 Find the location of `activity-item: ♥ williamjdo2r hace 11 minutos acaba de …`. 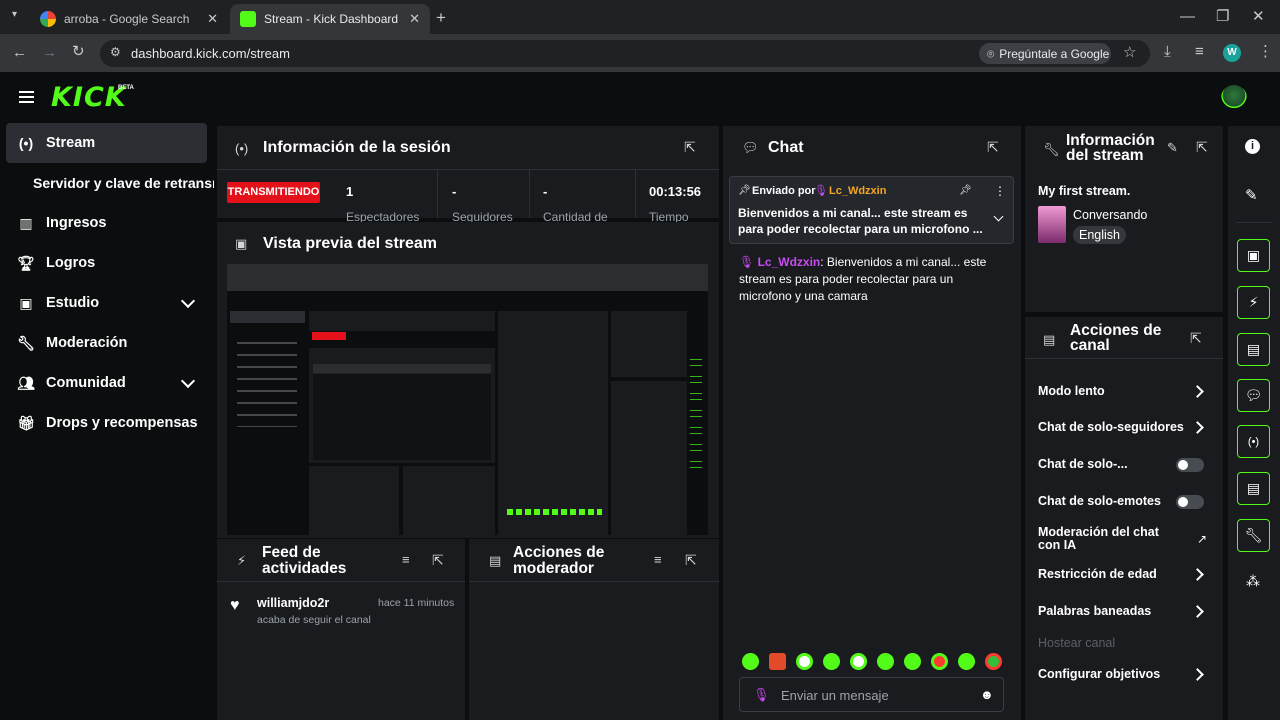

activity-item: ♥ williamjdo2r hace 11 minutos acaba de … is located at coordinates (341, 610).